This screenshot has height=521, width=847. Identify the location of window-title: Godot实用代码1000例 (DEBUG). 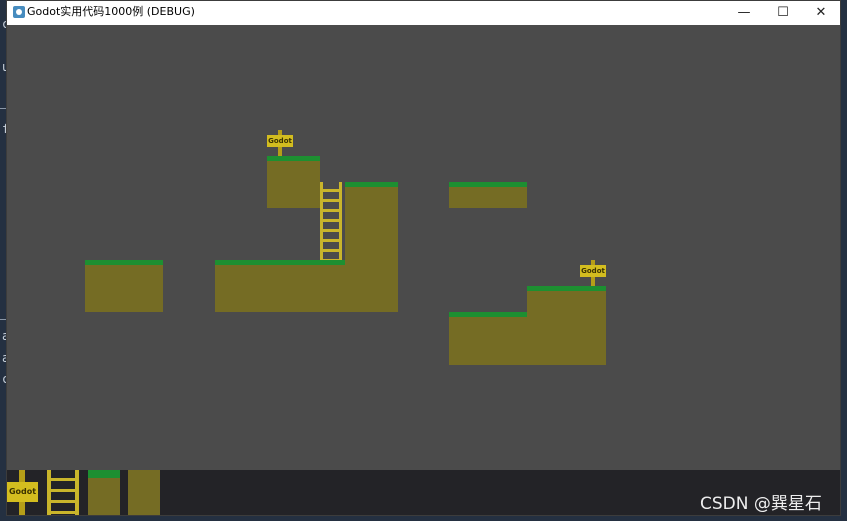
(111, 11).